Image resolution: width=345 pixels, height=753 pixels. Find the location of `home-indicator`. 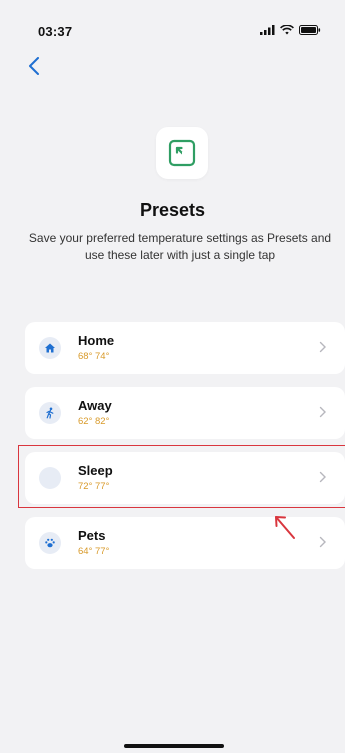

home-indicator is located at coordinates (174, 746).